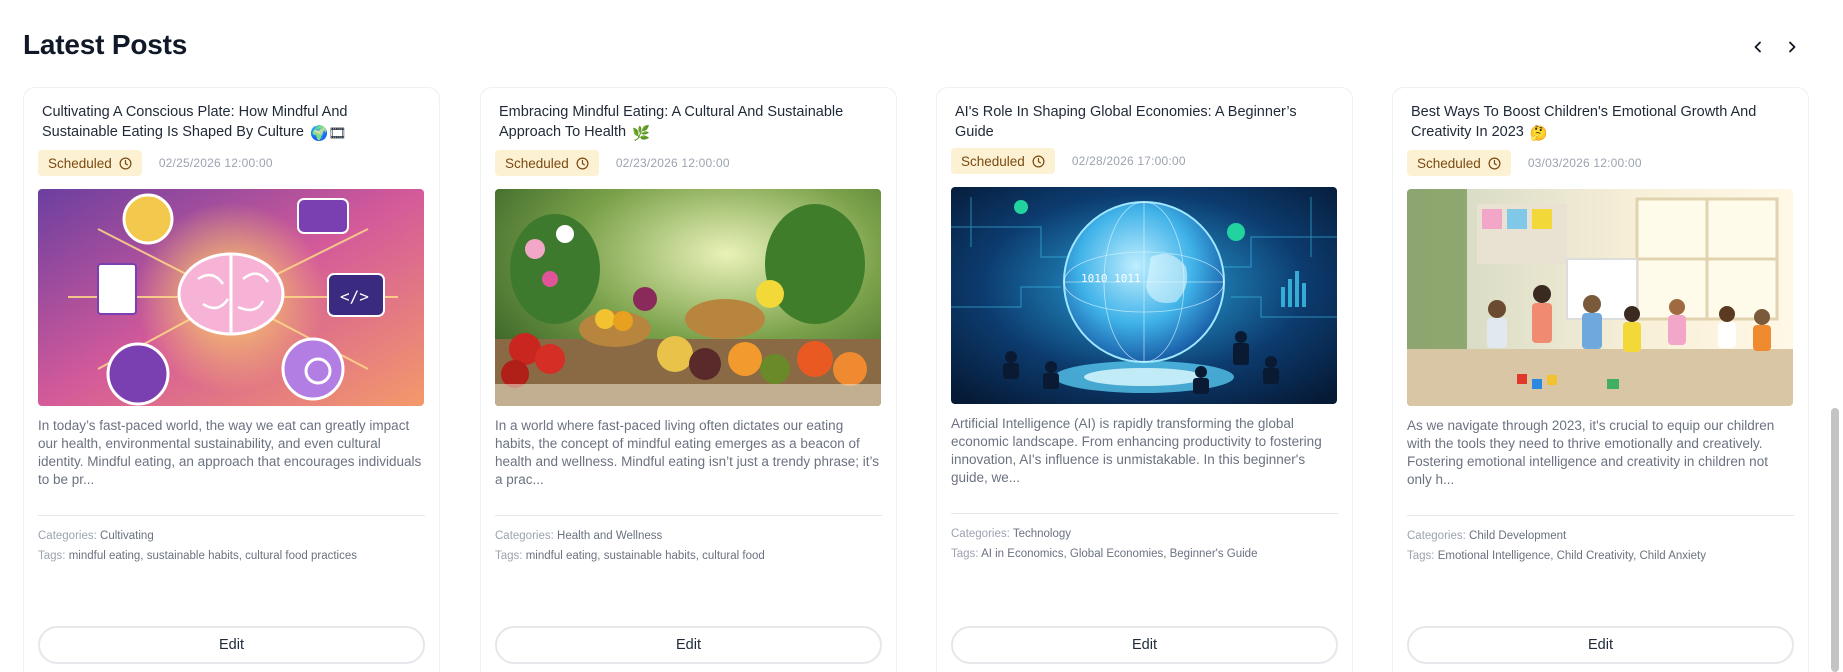 The width and height of the screenshot is (1843, 672). What do you see at coordinates (96, 536) in the screenshot?
I see `post-categories: Categories: Cultivating` at bounding box center [96, 536].